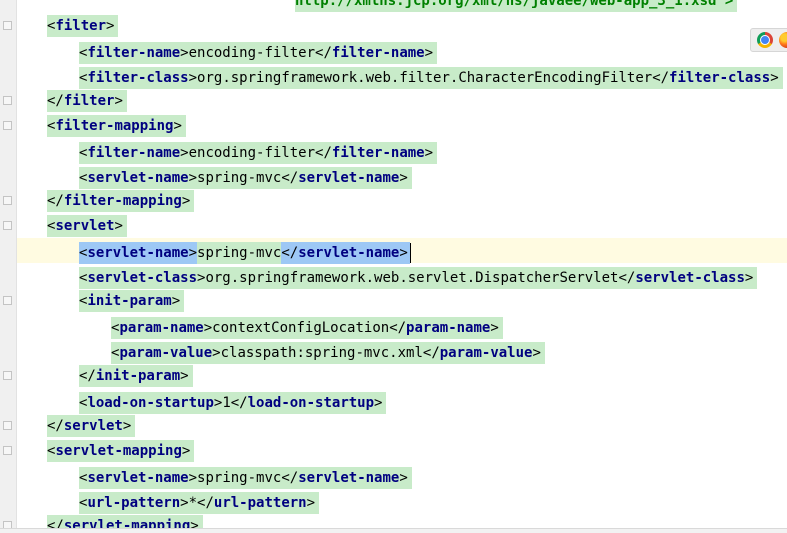 The height and width of the screenshot is (533, 787). What do you see at coordinates (142, 278) in the screenshot?
I see `open-tag-segment: <servlet-class>` at bounding box center [142, 278].